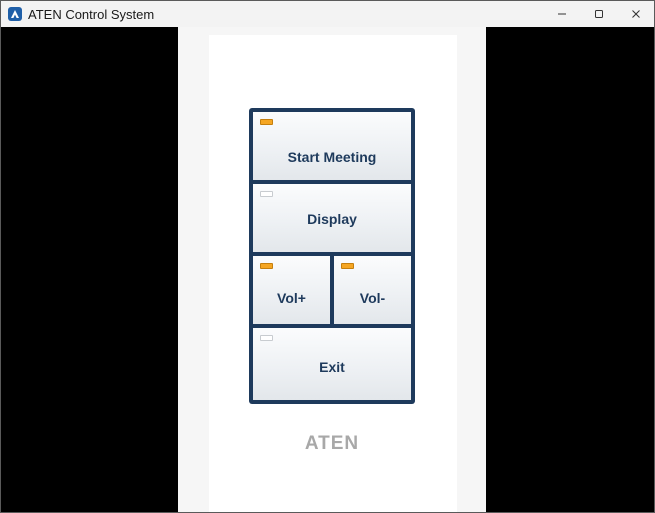 The width and height of the screenshot is (655, 513). Describe the element at coordinates (332, 256) in the screenshot. I see `keypad-frame: Start Meeting Display Vol+ Vol- Exit` at that location.